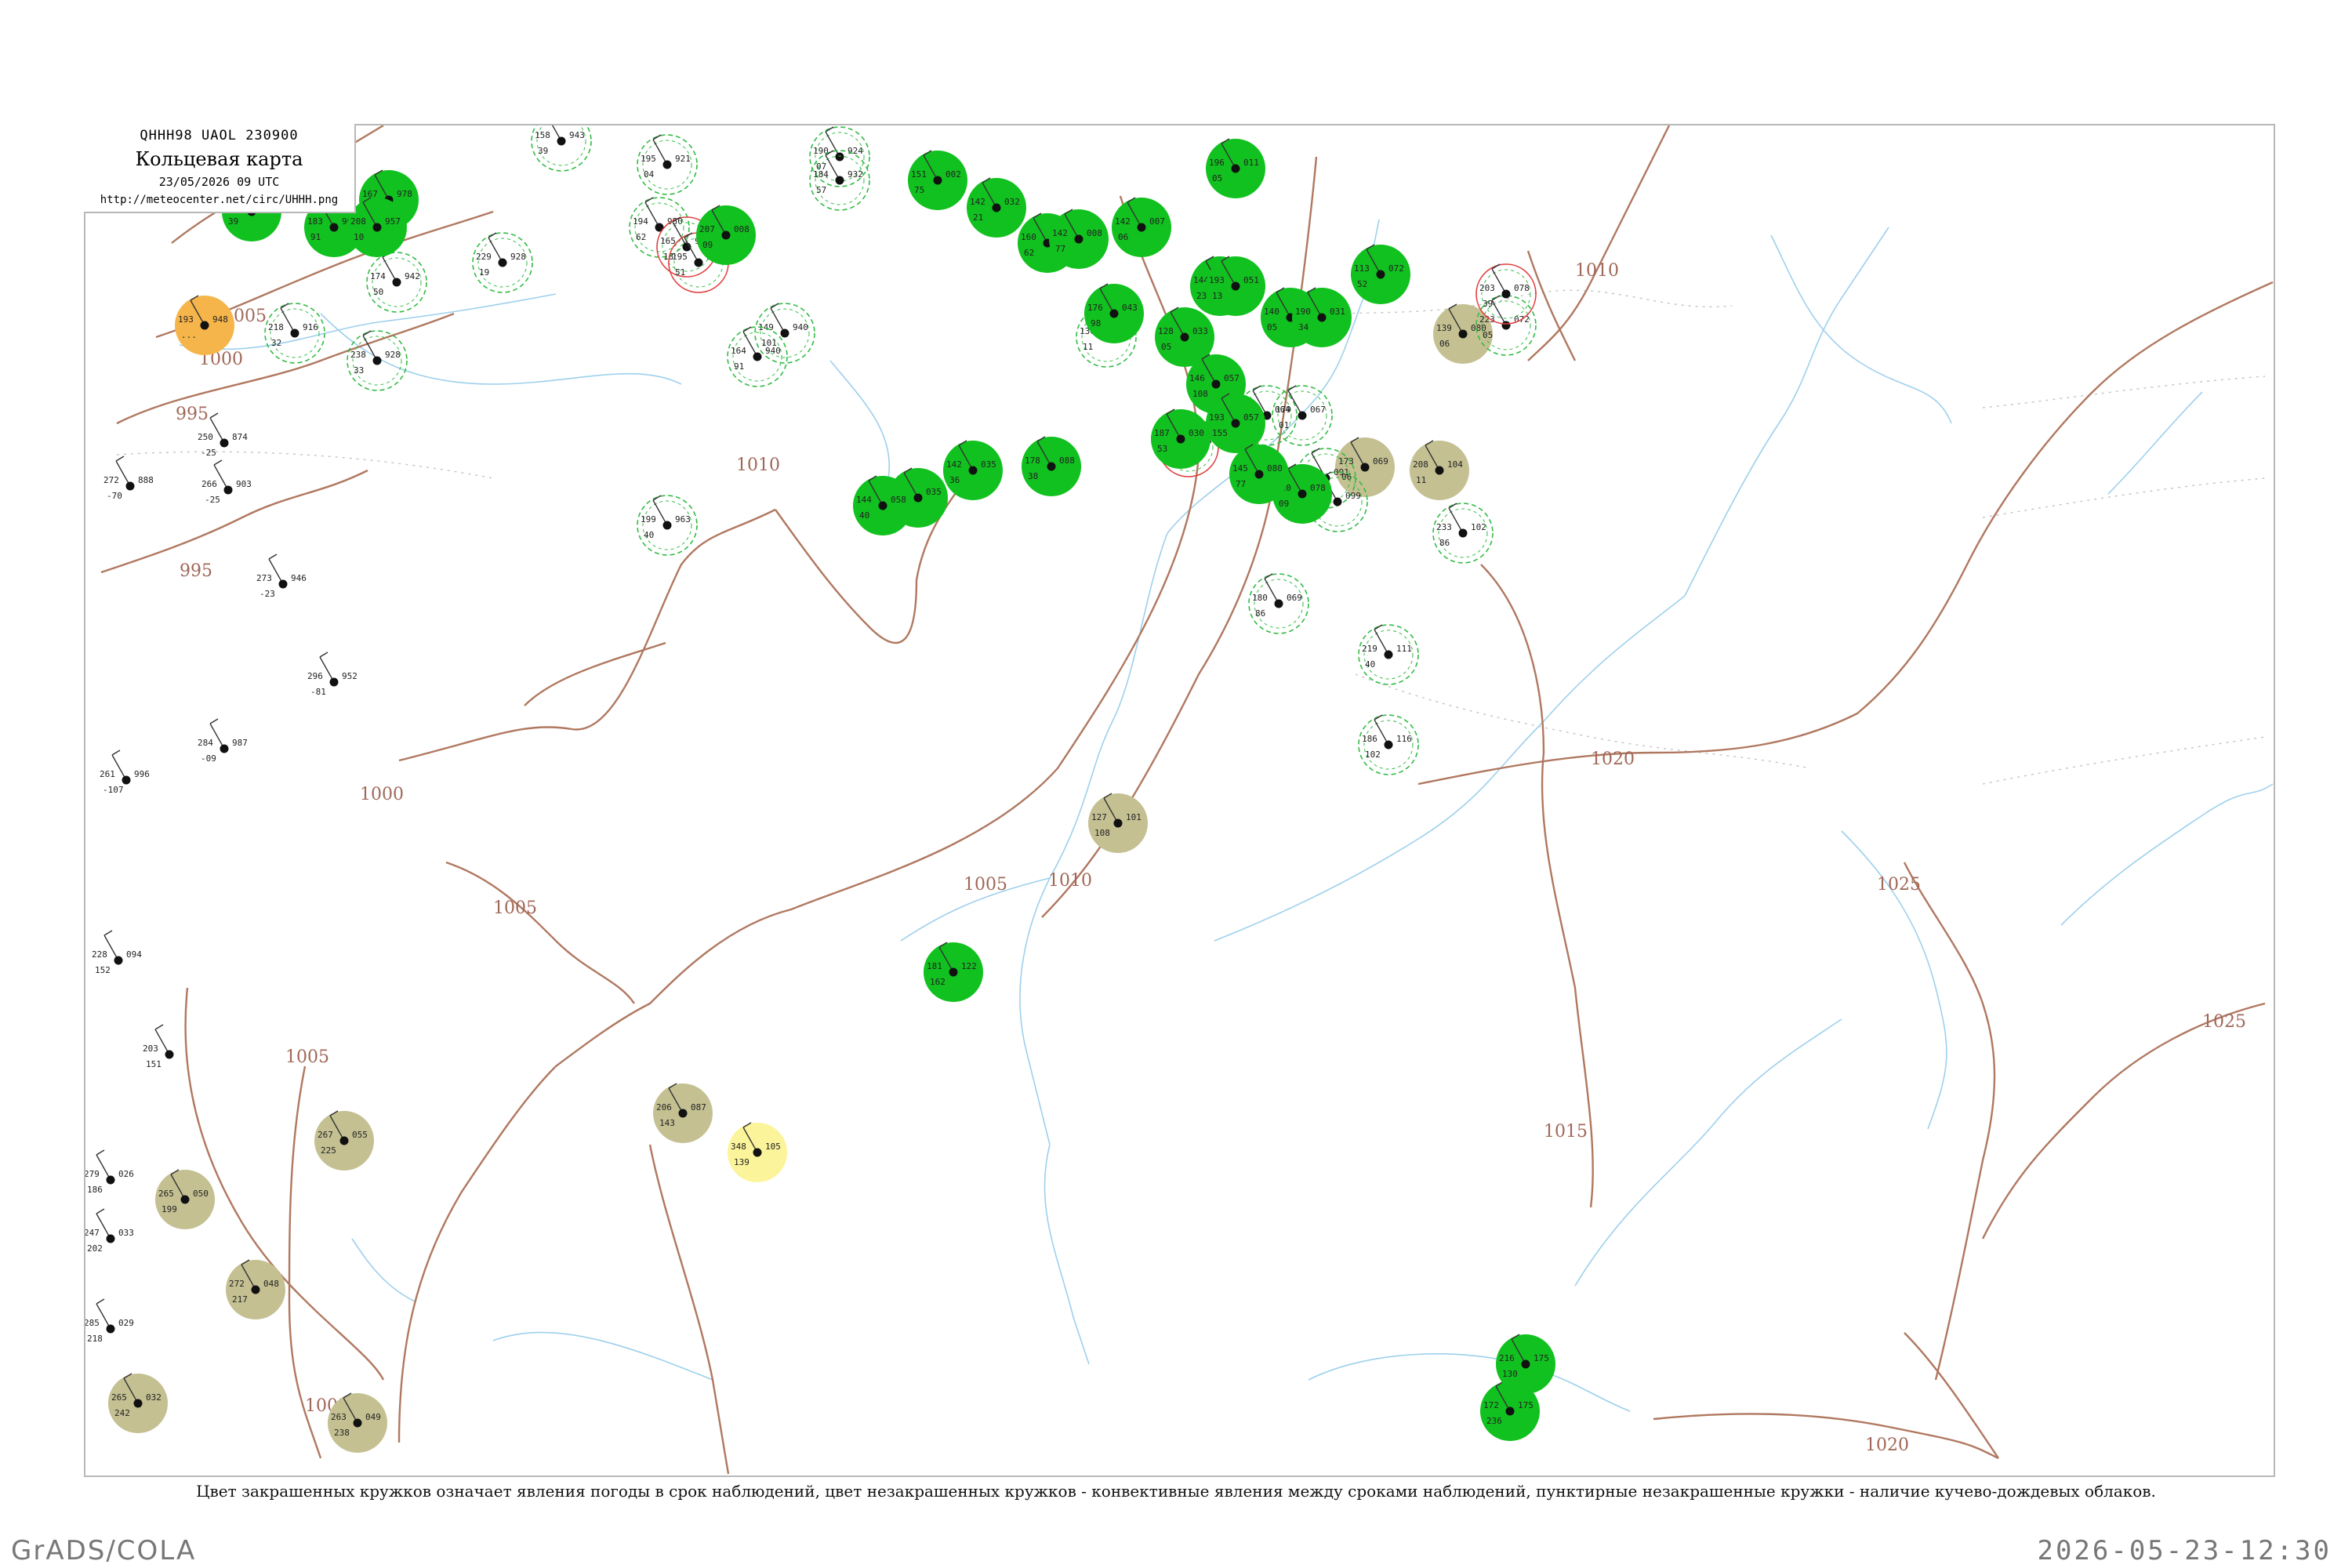  I want to click on station-cb: 179 067 01, so click(1302, 415).